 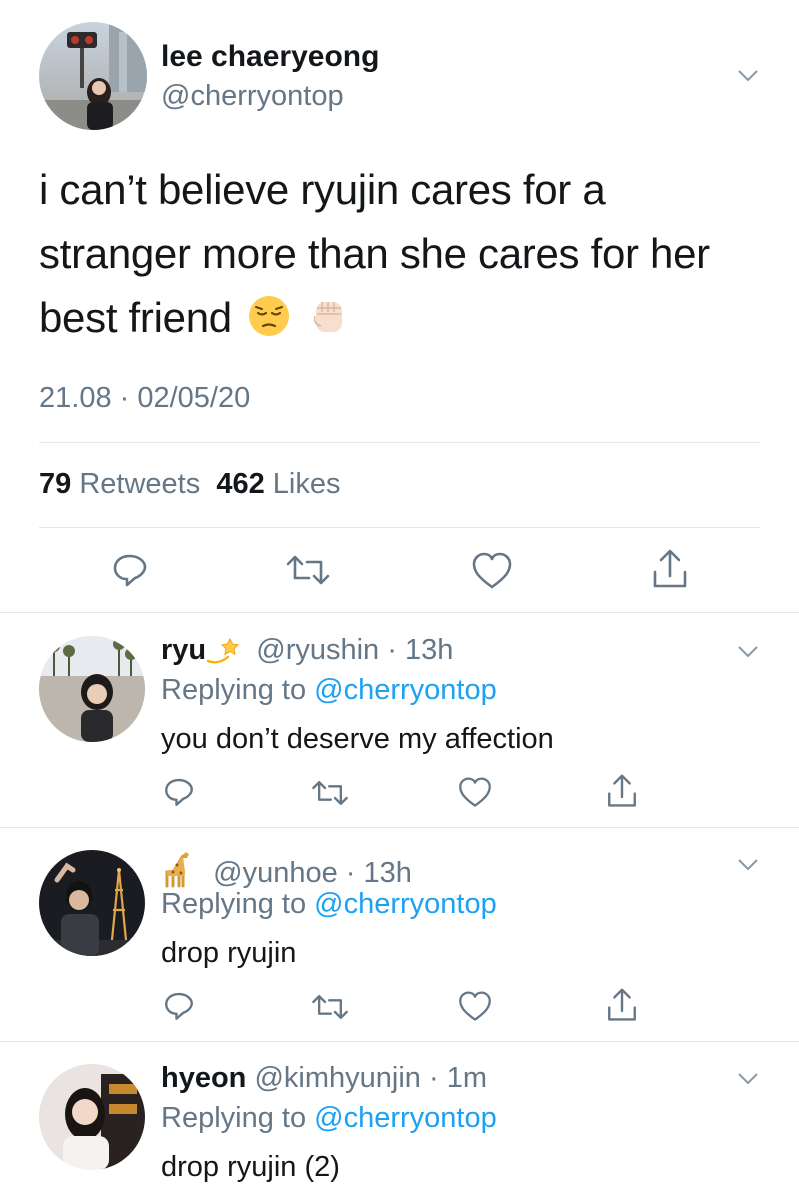 I want to click on reply-header: hyeon @kimhyunjin · 1m, so click(x=324, y=1078).